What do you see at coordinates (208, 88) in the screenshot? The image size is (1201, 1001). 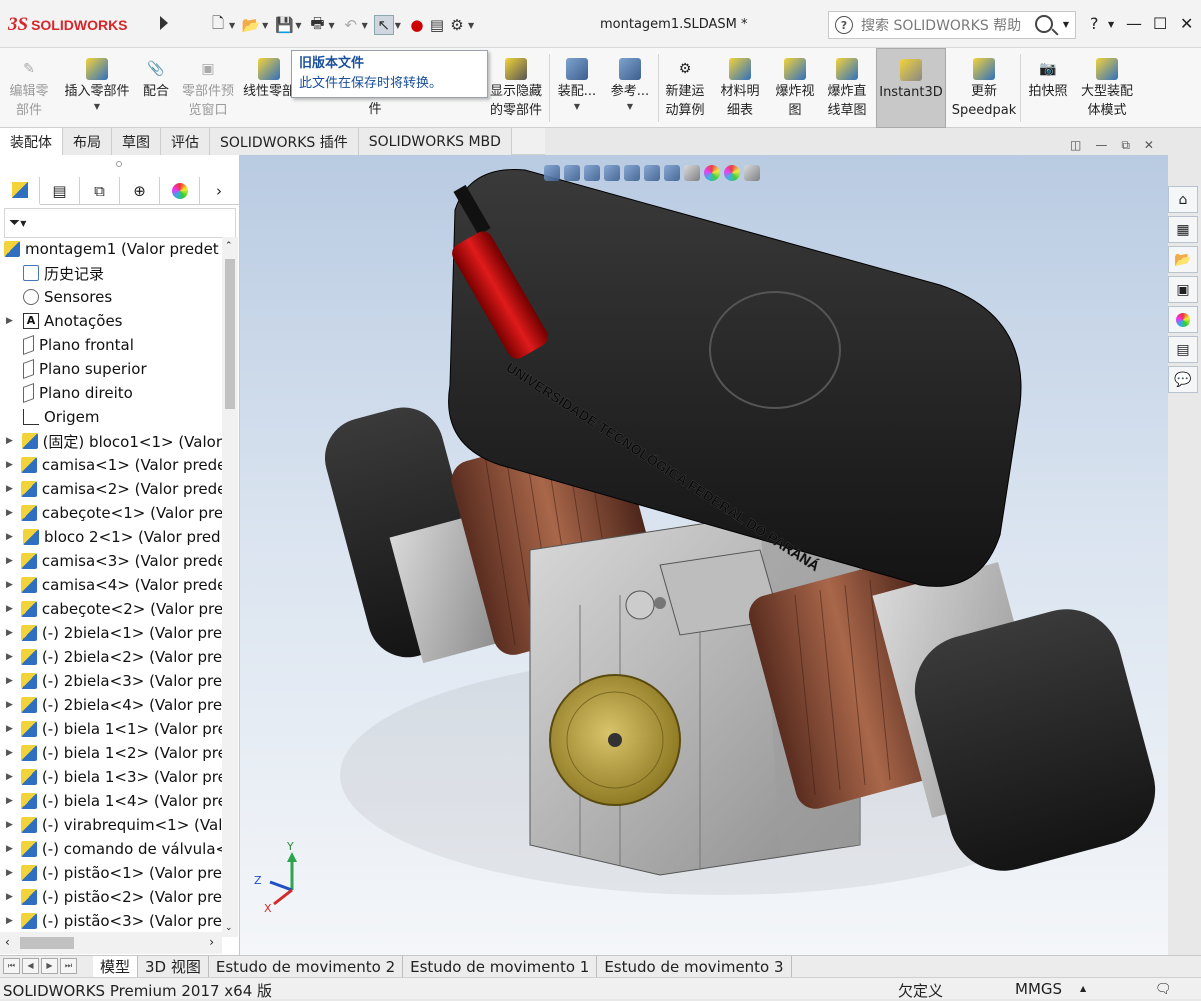 I see `component-preview-button: ▣ 零部件预 览窗口` at bounding box center [208, 88].